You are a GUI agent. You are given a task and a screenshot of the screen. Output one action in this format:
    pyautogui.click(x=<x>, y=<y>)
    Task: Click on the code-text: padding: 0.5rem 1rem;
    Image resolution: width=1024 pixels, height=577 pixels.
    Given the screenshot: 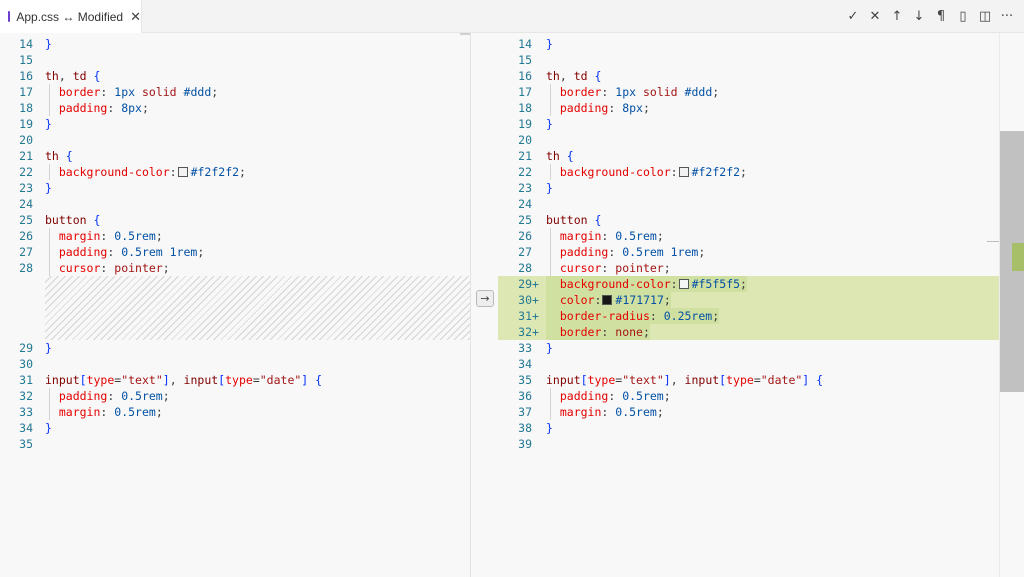 What is the action you would take?
    pyautogui.click(x=625, y=252)
    